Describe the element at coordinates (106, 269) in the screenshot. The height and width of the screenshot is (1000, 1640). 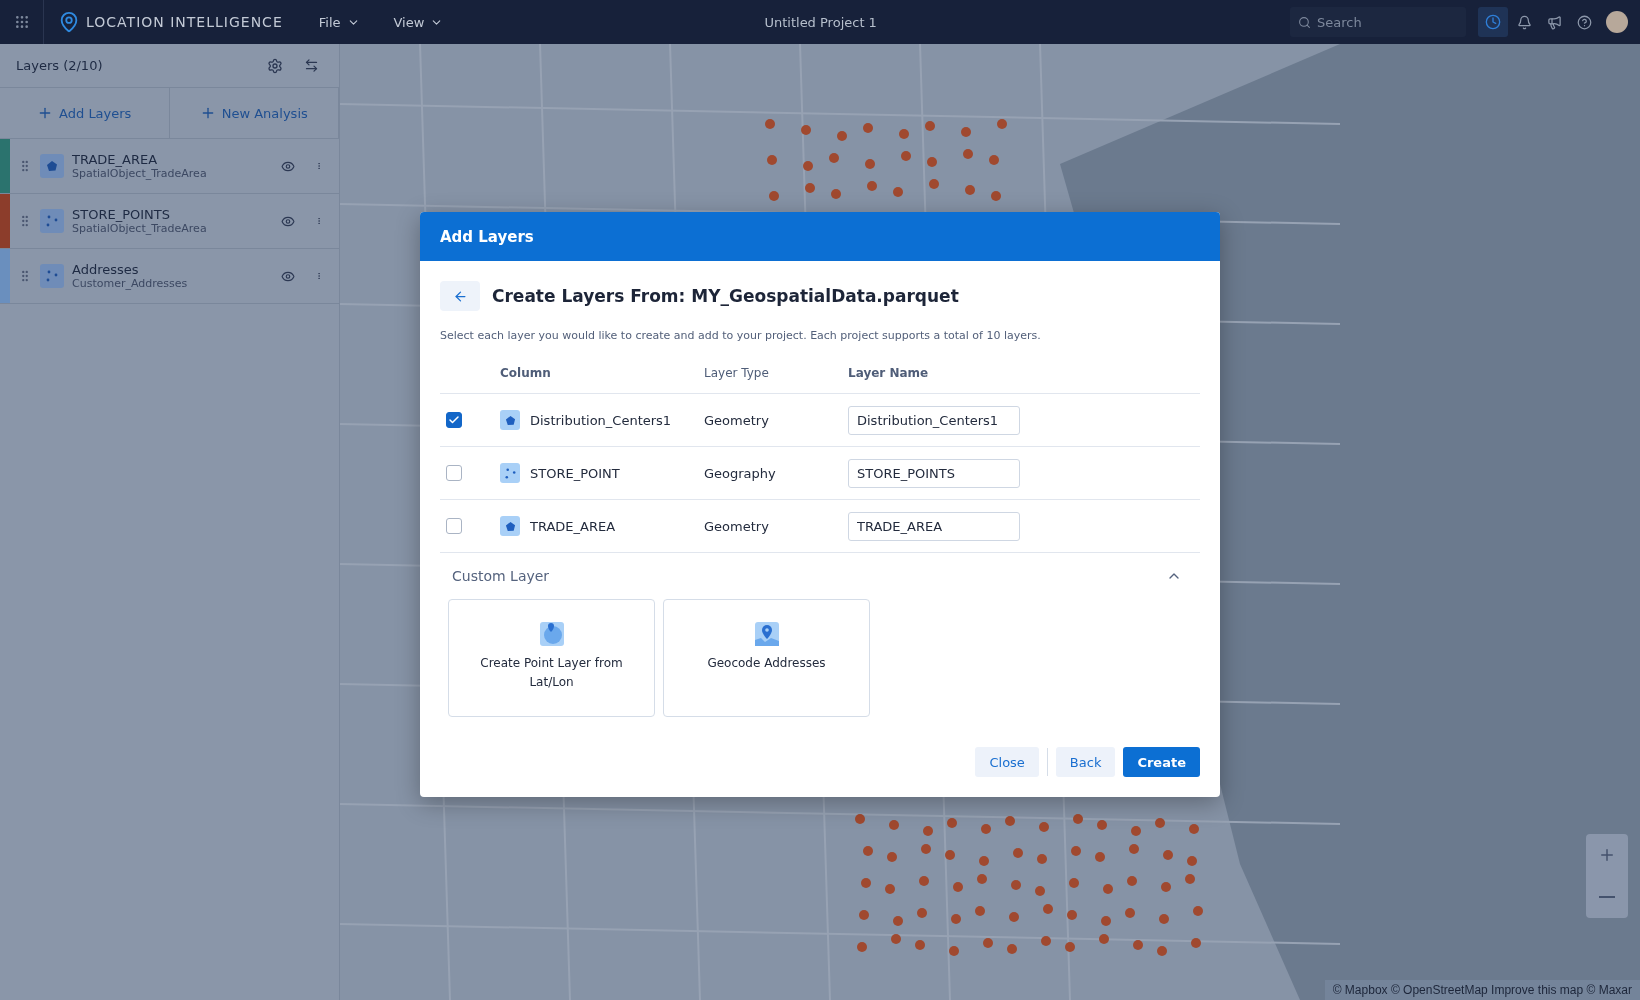
I see `layer-name: Addresses` at that location.